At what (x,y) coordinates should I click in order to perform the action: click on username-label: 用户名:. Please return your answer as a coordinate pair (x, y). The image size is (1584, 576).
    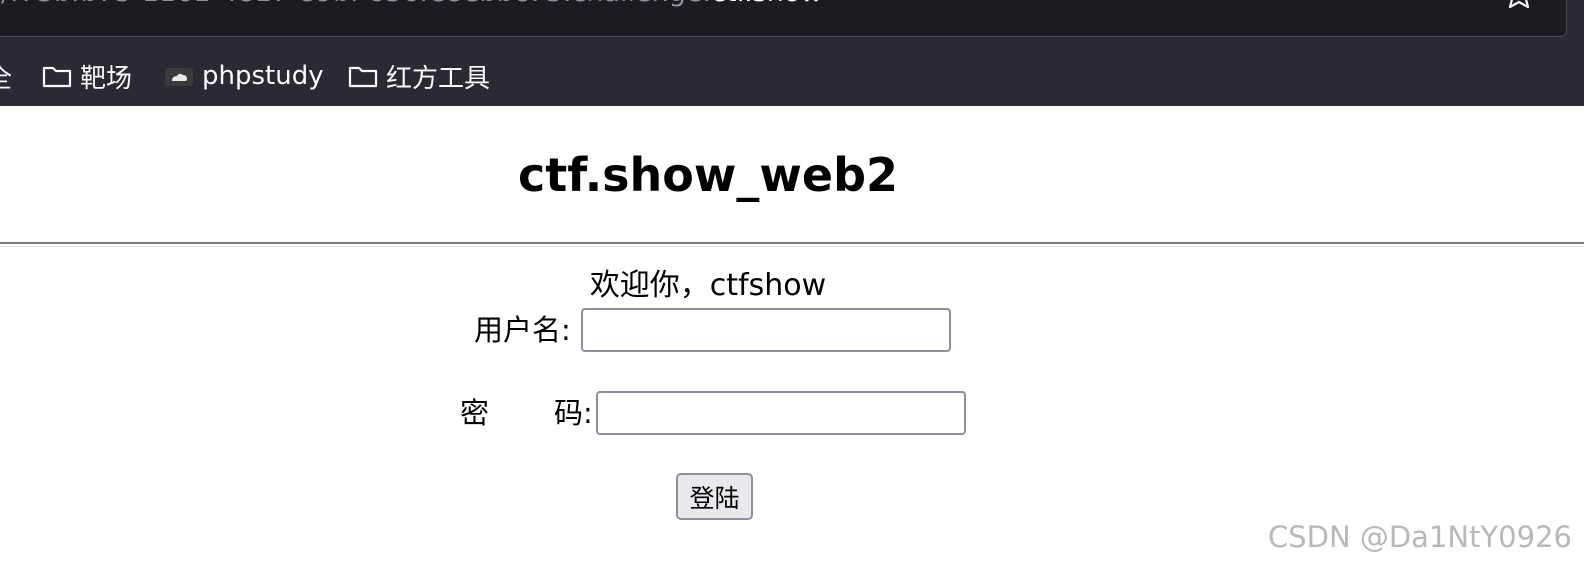
    Looking at the image, I should click on (522, 330).